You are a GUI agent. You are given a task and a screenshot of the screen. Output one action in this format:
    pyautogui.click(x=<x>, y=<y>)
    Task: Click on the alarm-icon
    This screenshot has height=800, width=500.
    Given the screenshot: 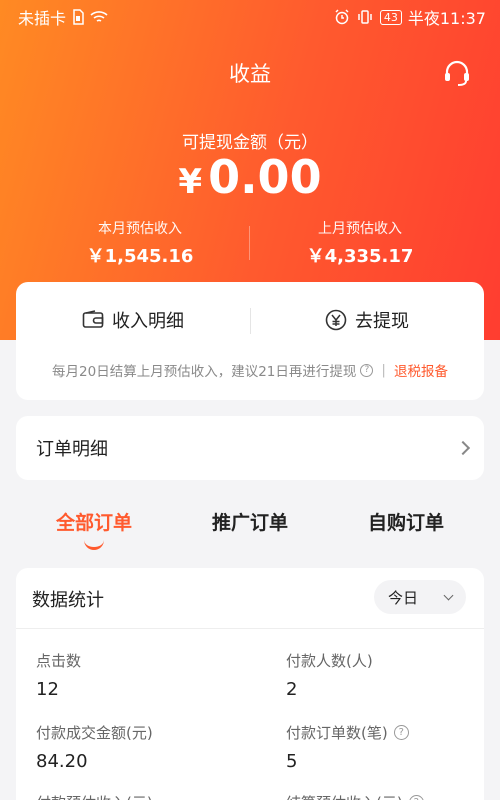 What is the action you would take?
    pyautogui.click(x=342, y=17)
    